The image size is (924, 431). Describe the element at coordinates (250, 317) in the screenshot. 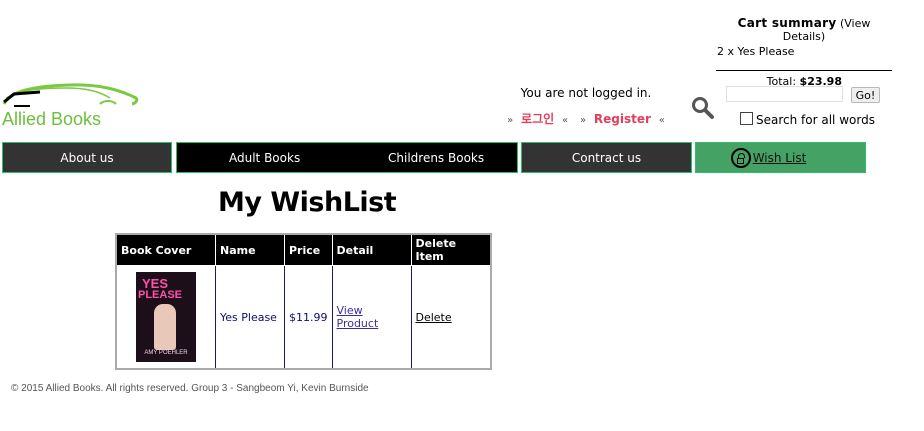

I see `book-name: Yes Please` at that location.